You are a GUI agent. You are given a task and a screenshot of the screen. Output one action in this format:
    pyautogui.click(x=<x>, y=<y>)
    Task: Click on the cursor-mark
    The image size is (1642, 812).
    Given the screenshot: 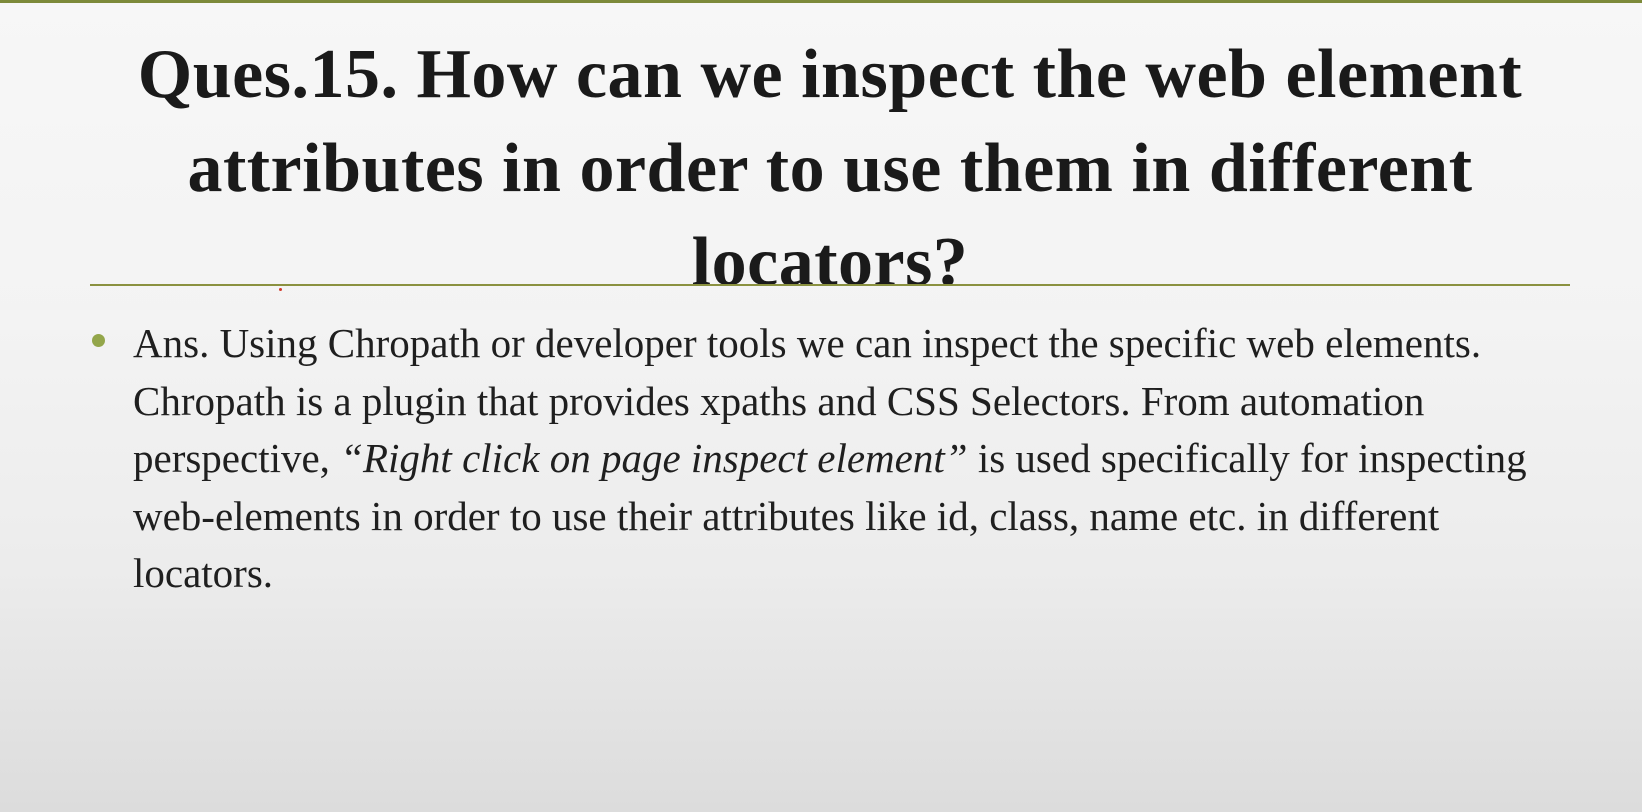 What is the action you would take?
    pyautogui.click(x=280, y=289)
    